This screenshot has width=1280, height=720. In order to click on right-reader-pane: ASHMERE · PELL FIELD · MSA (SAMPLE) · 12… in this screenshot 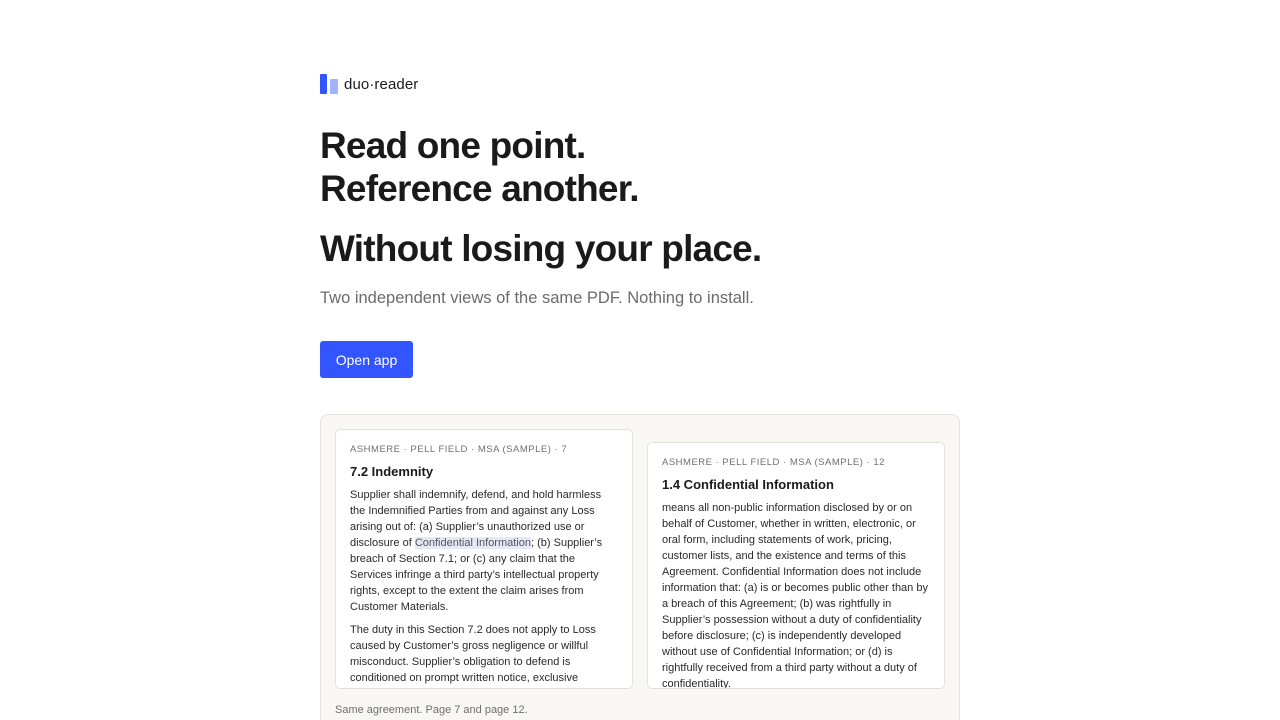, I will do `click(796, 565)`.